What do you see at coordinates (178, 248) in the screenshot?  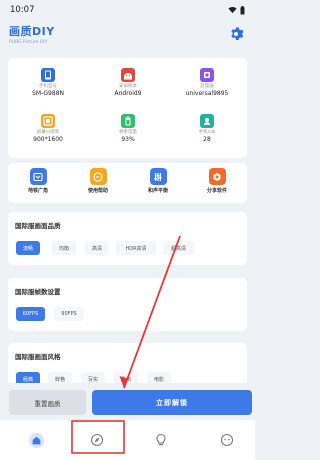 I see `quality-option-ultra: 超高清` at bounding box center [178, 248].